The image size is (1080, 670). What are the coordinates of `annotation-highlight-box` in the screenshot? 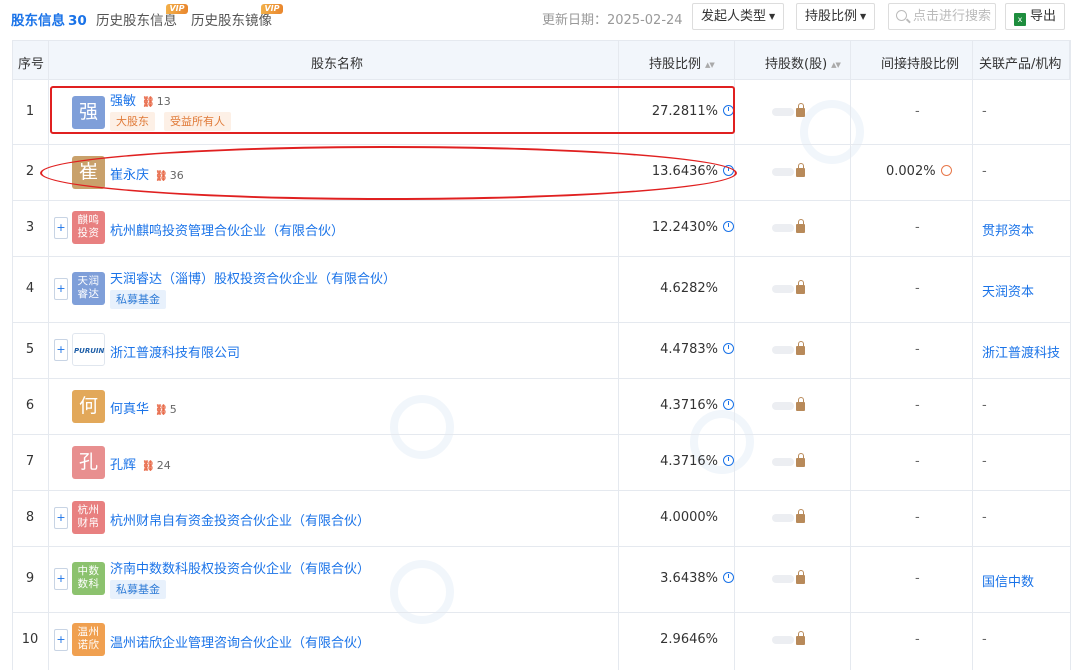 It's located at (392, 110).